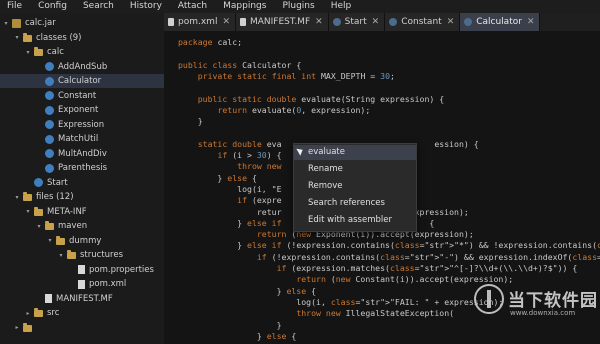 Image resolution: width=600 pixels, height=344 pixels. I want to click on tree-item: Exponent, so click(82, 110).